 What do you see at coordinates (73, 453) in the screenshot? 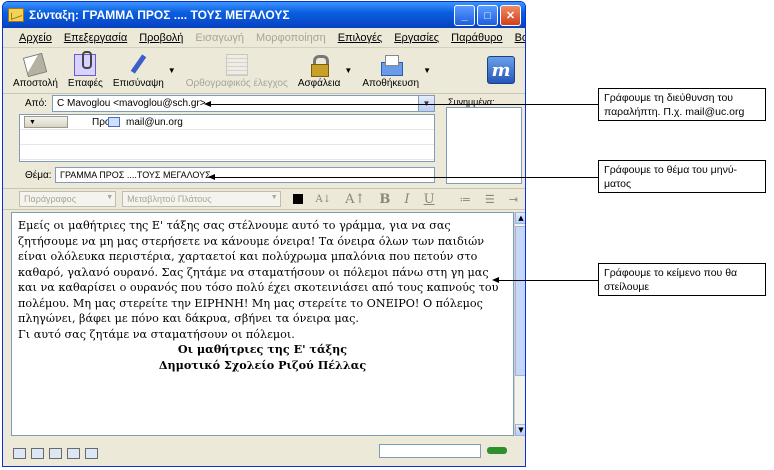
I see `signature-icon` at bounding box center [73, 453].